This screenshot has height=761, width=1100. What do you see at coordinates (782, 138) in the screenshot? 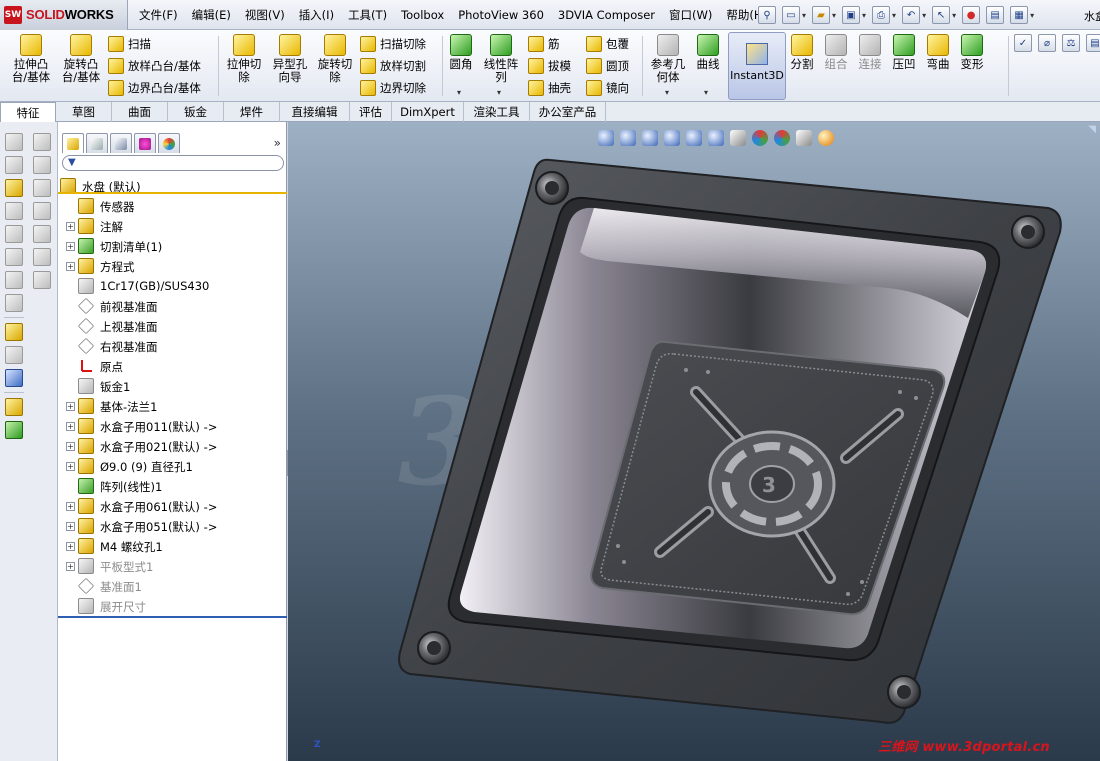
I see `apply-scene-icon` at bounding box center [782, 138].